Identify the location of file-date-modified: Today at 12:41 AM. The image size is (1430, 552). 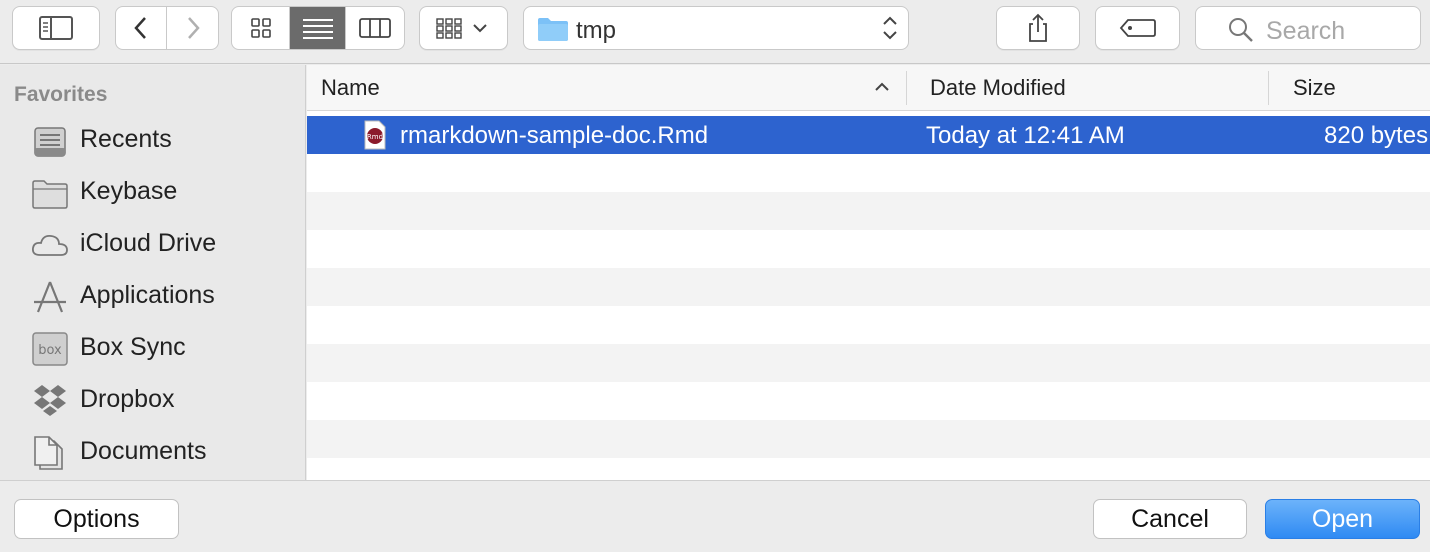
(1025, 135).